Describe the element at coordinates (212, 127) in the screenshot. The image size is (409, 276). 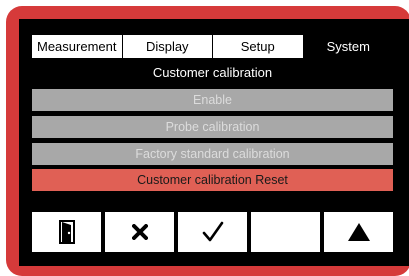
I see `menu-item-probe-calibration: Probe calibration` at that location.